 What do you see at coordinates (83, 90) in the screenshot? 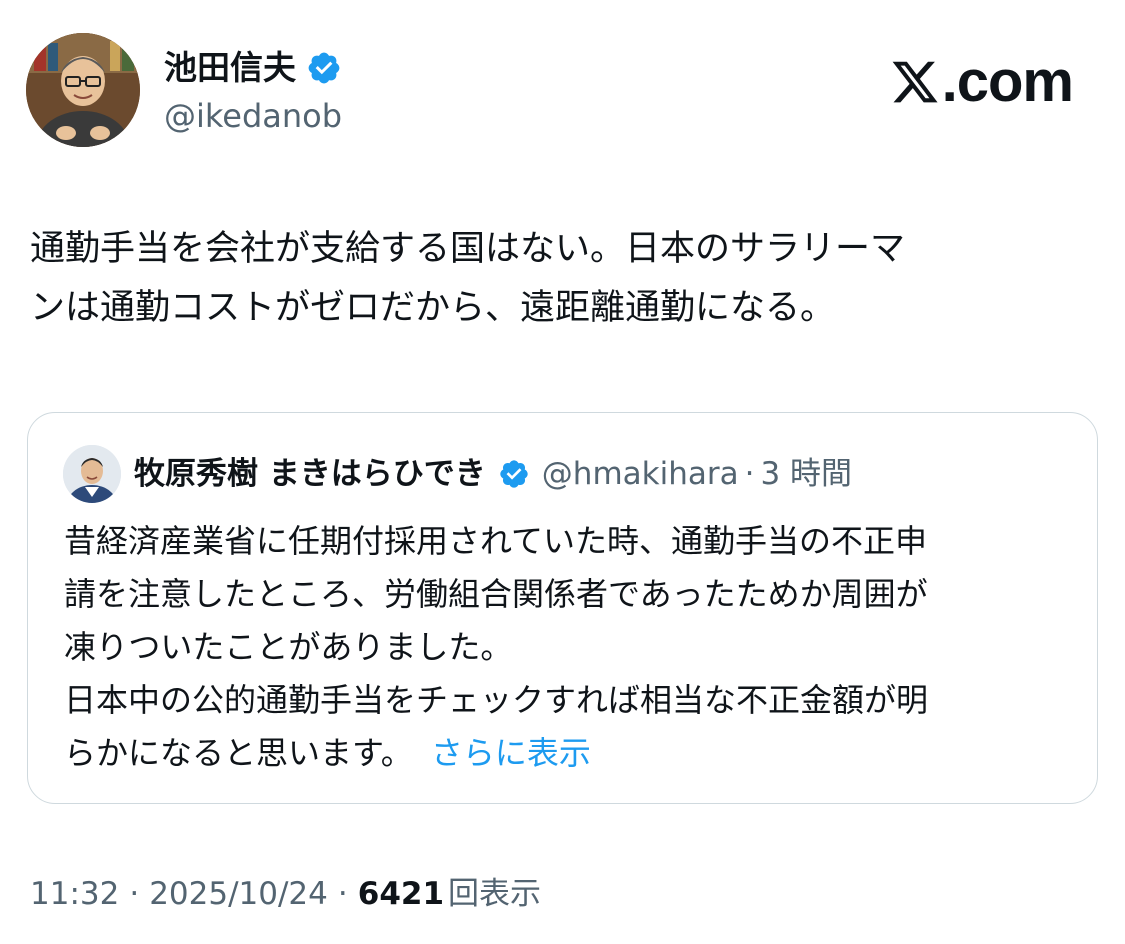
I see `author-avatar` at bounding box center [83, 90].